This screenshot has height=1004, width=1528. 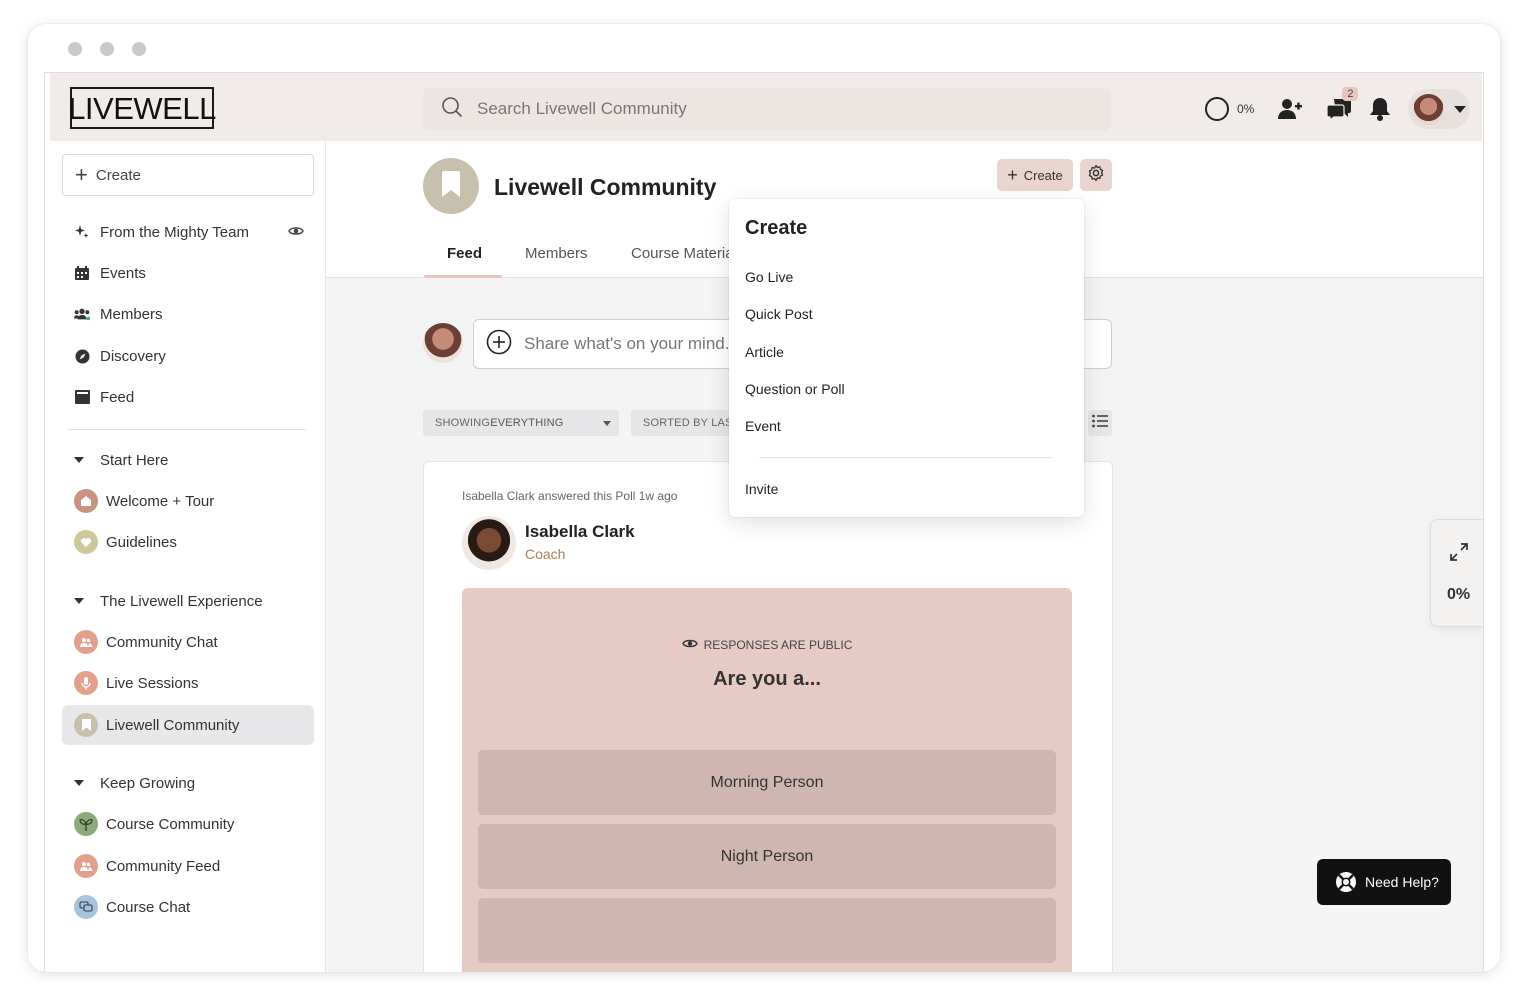 I want to click on settings-button, so click(x=1096, y=175).